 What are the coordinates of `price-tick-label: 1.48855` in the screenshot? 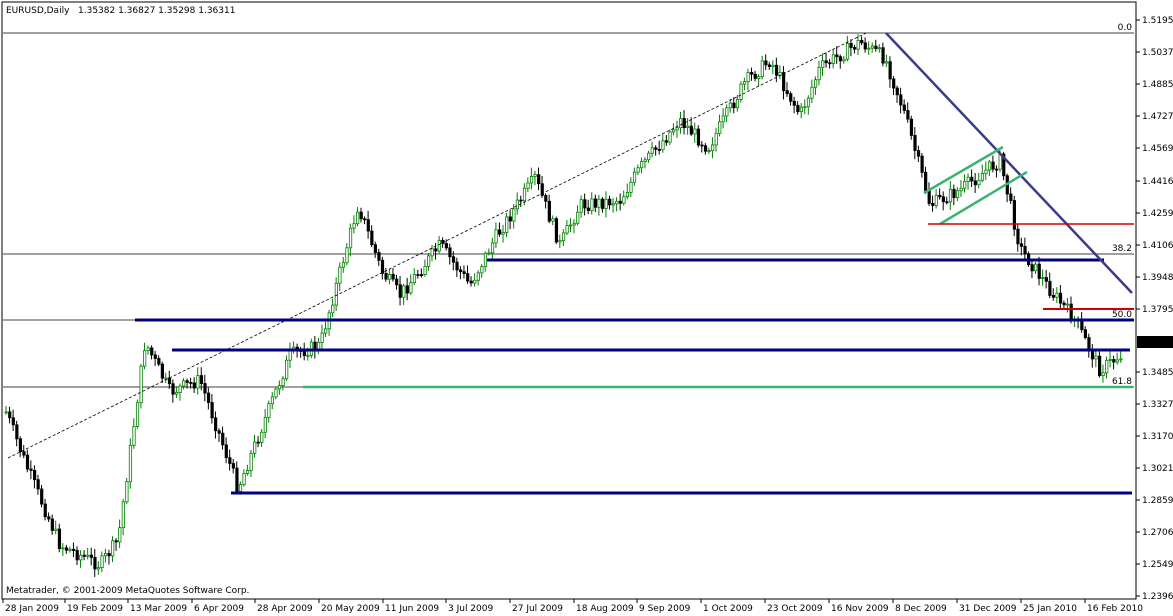 It's located at (1157, 85).